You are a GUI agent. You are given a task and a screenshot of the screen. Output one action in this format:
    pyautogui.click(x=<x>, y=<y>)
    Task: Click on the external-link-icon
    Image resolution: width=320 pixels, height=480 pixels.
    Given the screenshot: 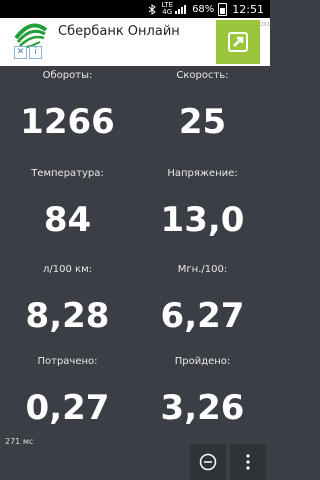 What is the action you would take?
    pyautogui.click(x=238, y=42)
    